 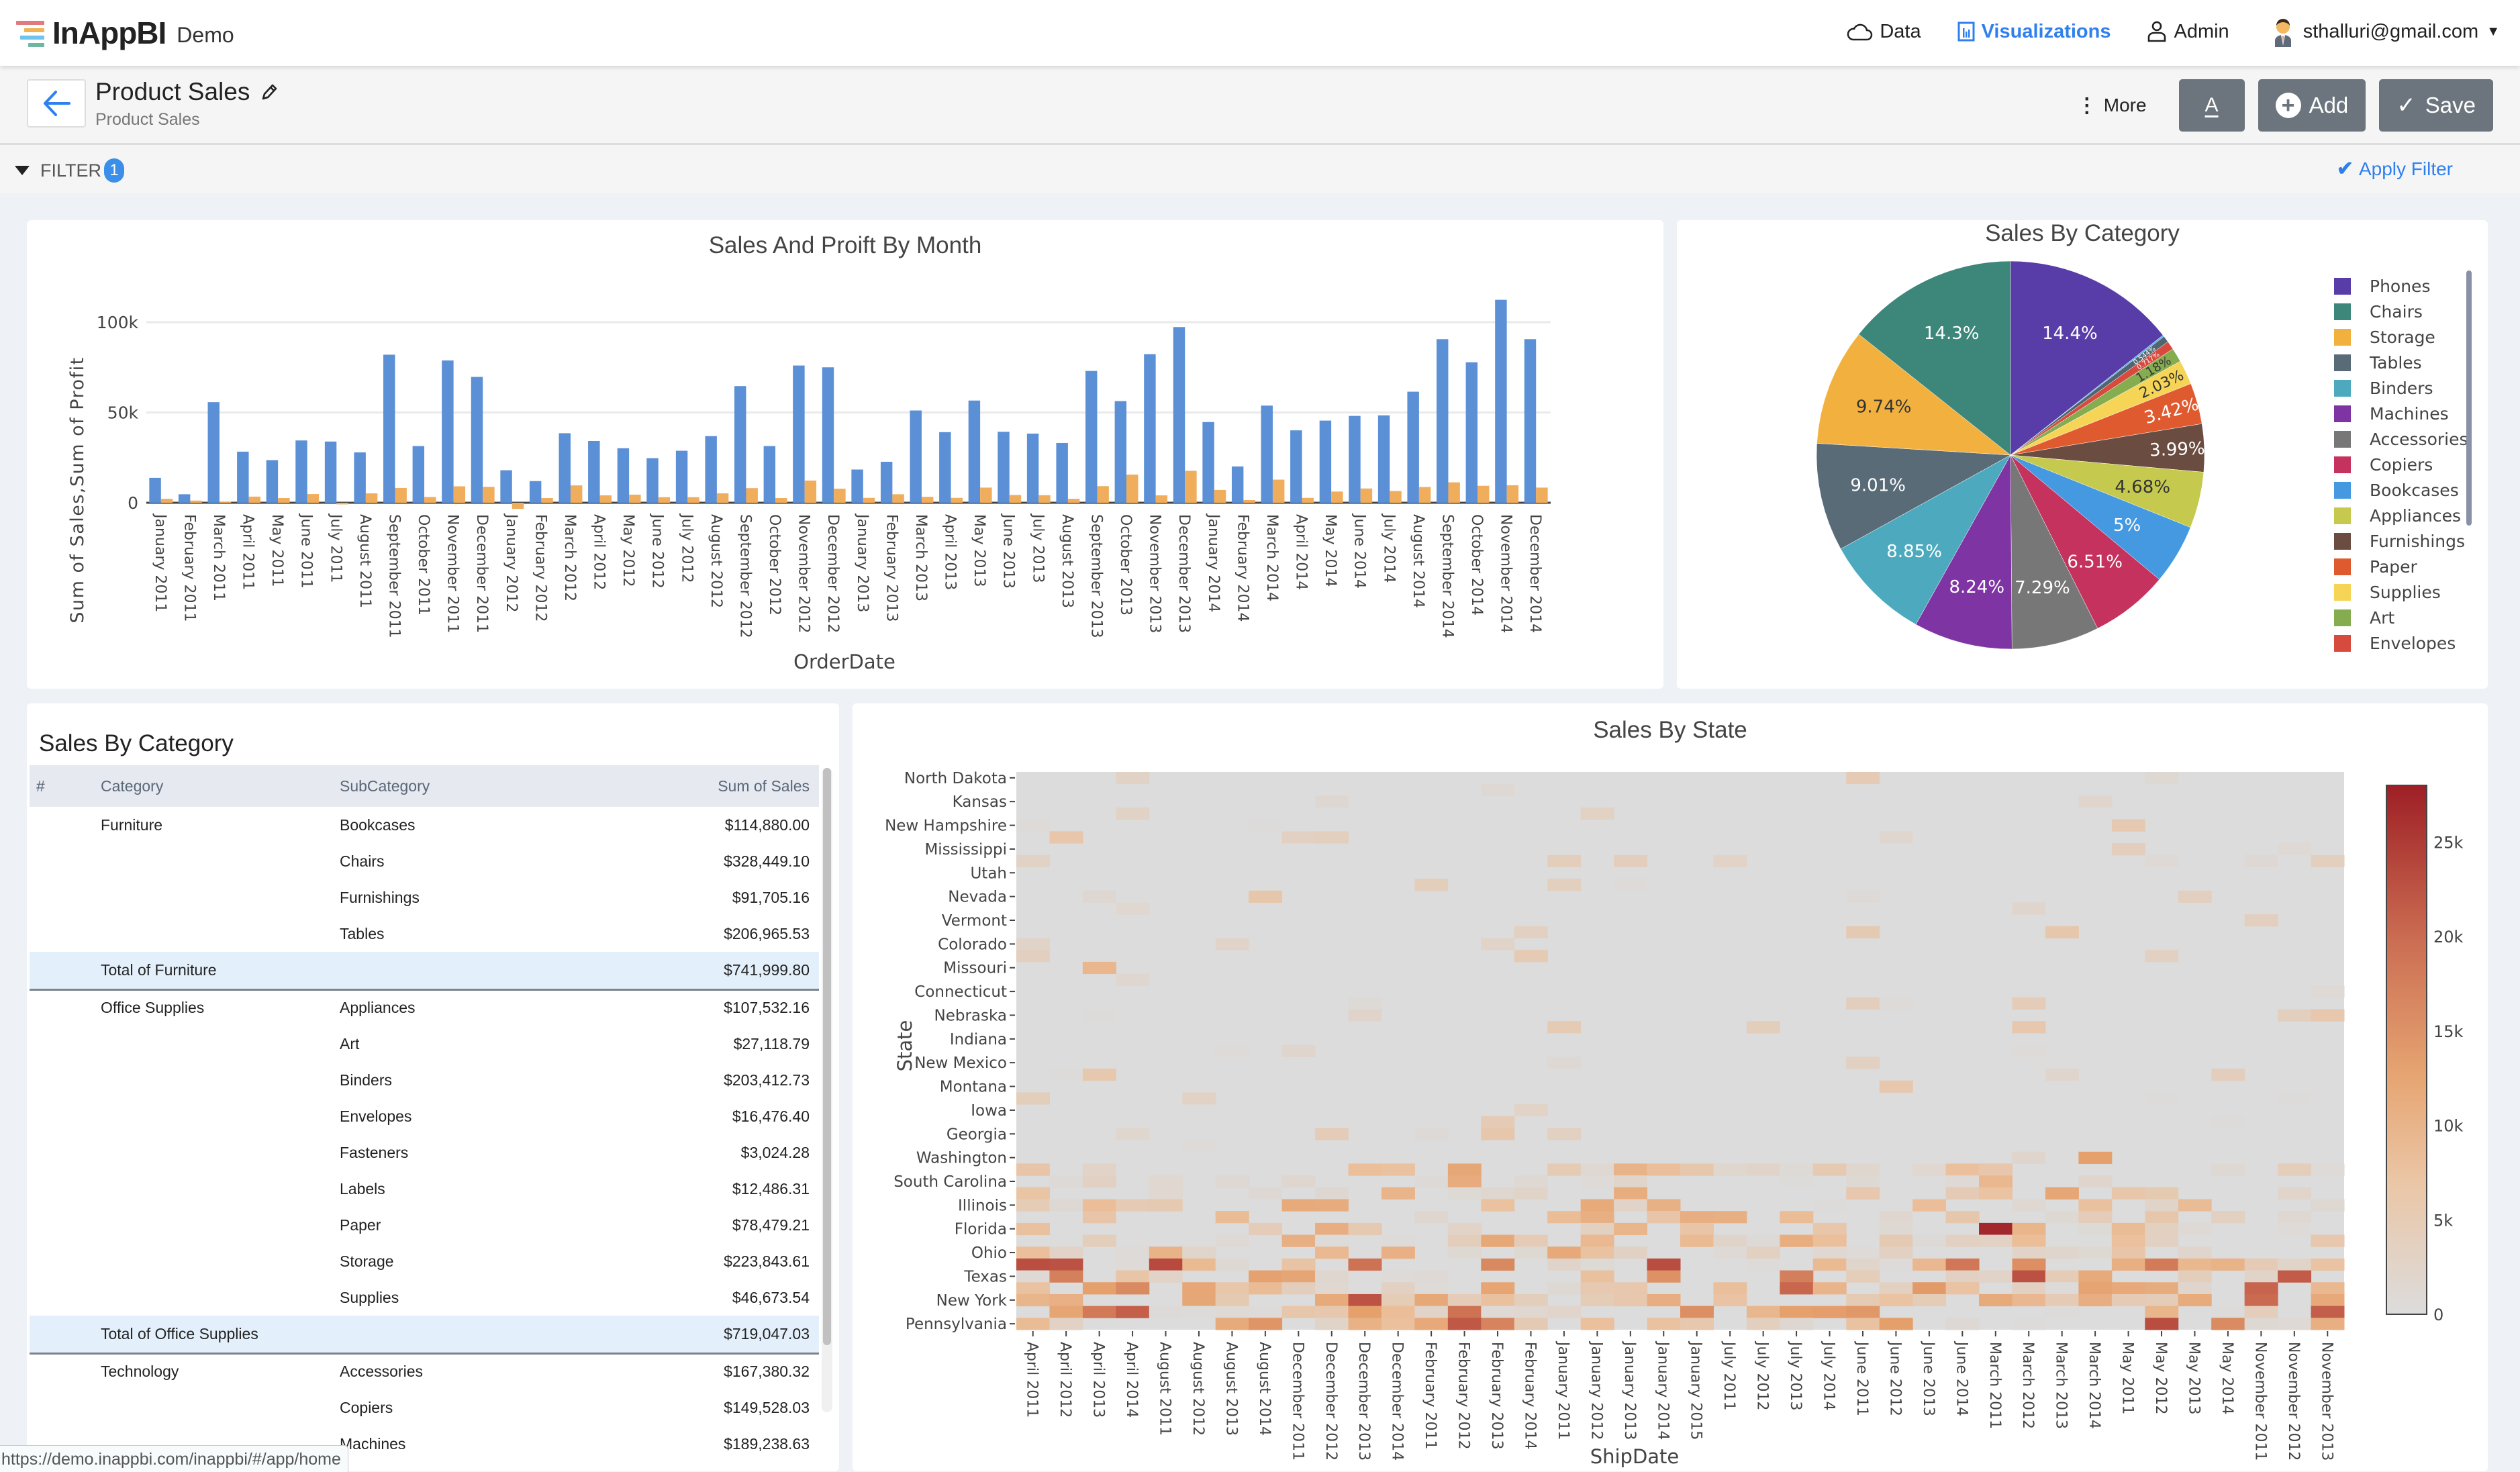 I want to click on col-header-index: #, so click(x=62, y=786).